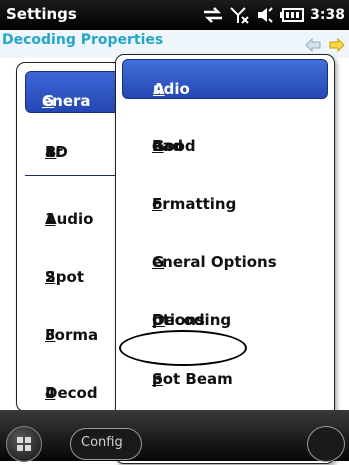 The width and height of the screenshot is (349, 465). I want to click on submenu-item-formatting: Formatting, so click(224, 194).